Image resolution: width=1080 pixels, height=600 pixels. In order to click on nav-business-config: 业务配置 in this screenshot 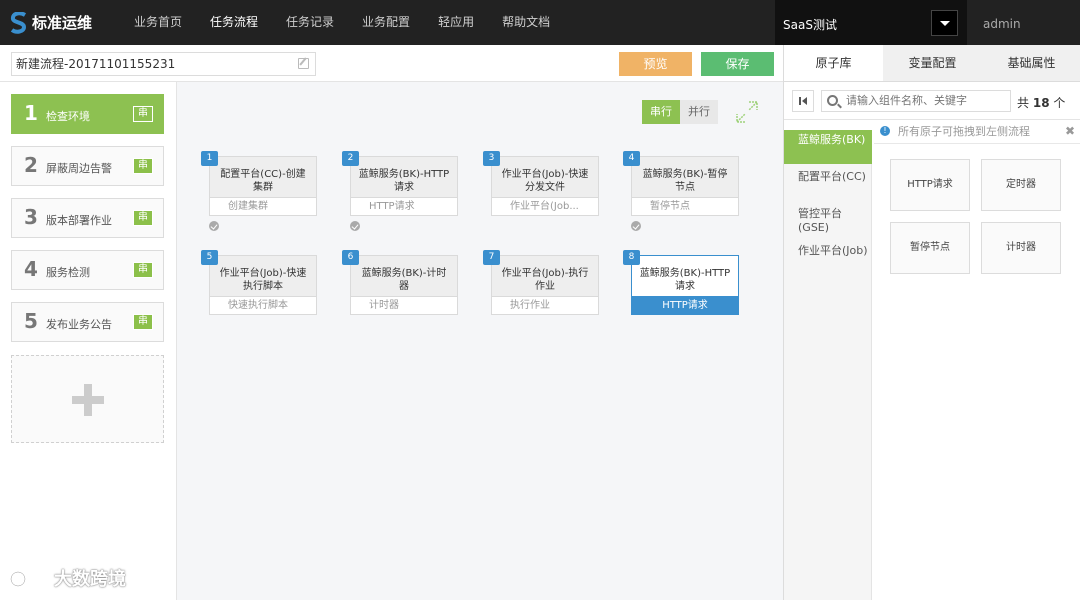, I will do `click(386, 22)`.